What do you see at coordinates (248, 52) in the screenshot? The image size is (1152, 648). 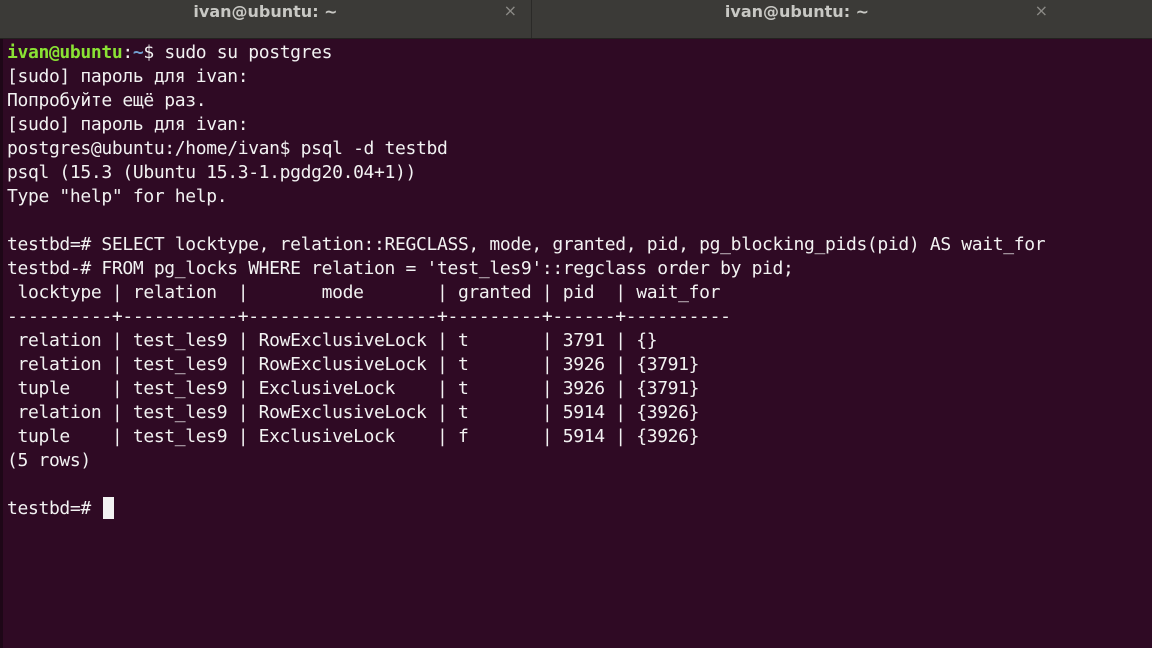 I see `prompt-command: sudo su postgres` at bounding box center [248, 52].